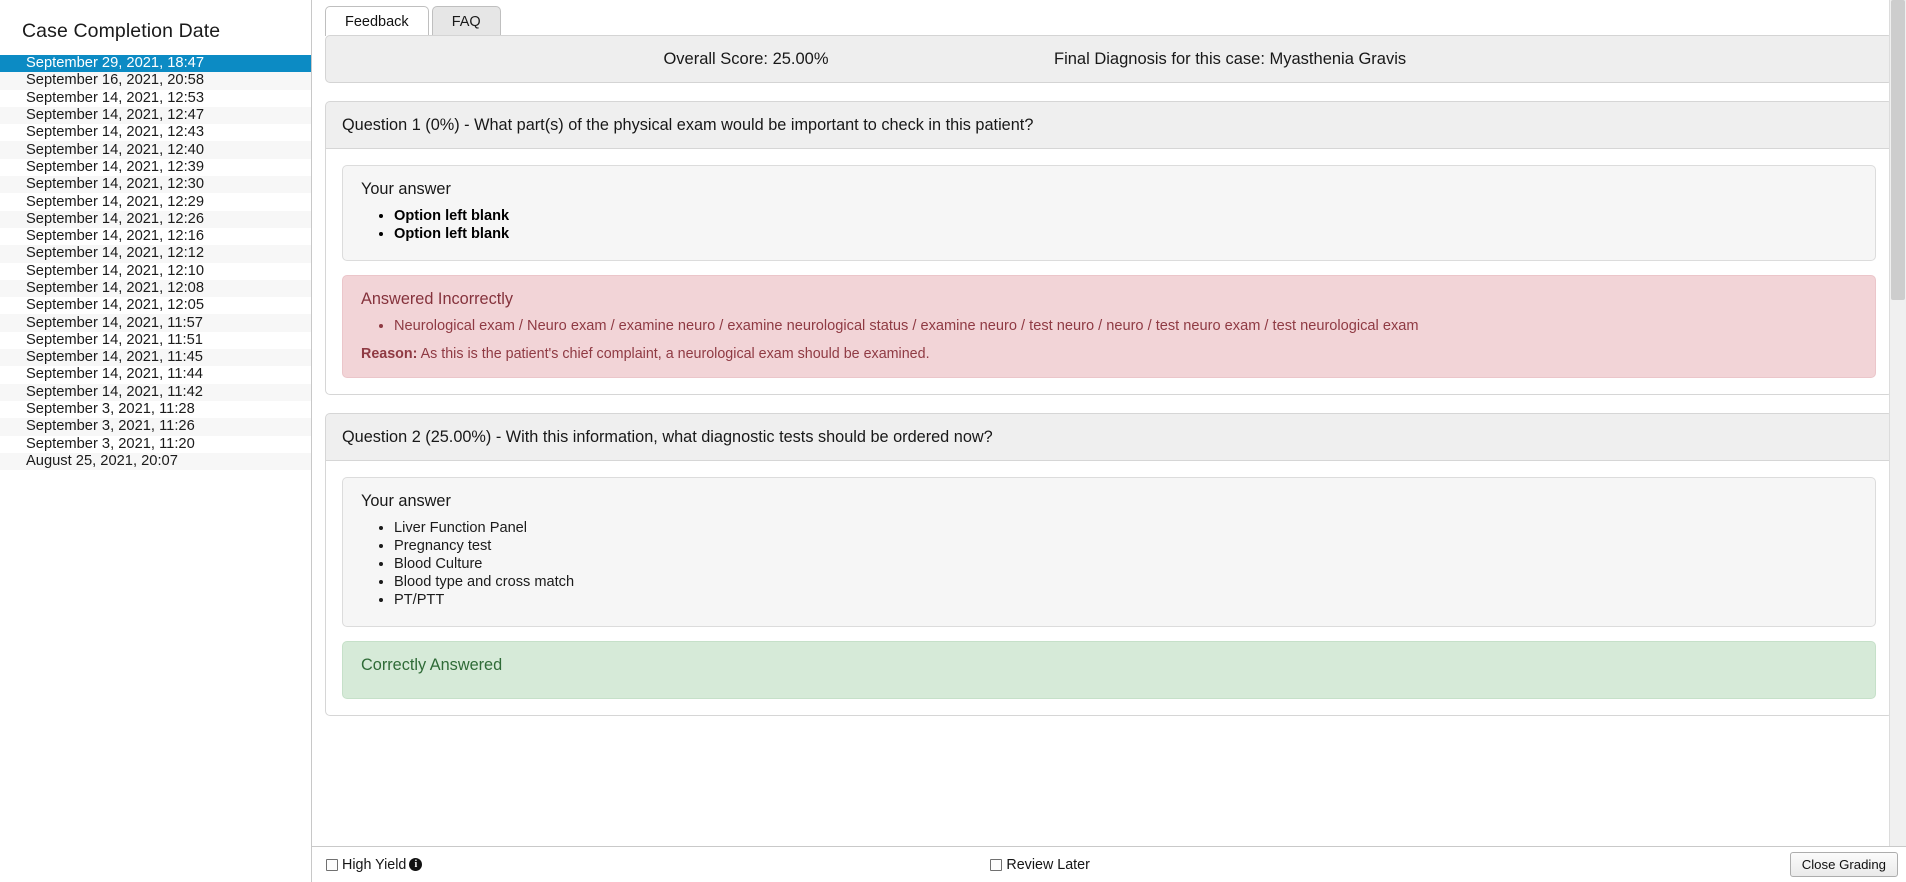 The width and height of the screenshot is (1906, 882). I want to click on case-date-item: September 14, 2021, 12:12, so click(155, 254).